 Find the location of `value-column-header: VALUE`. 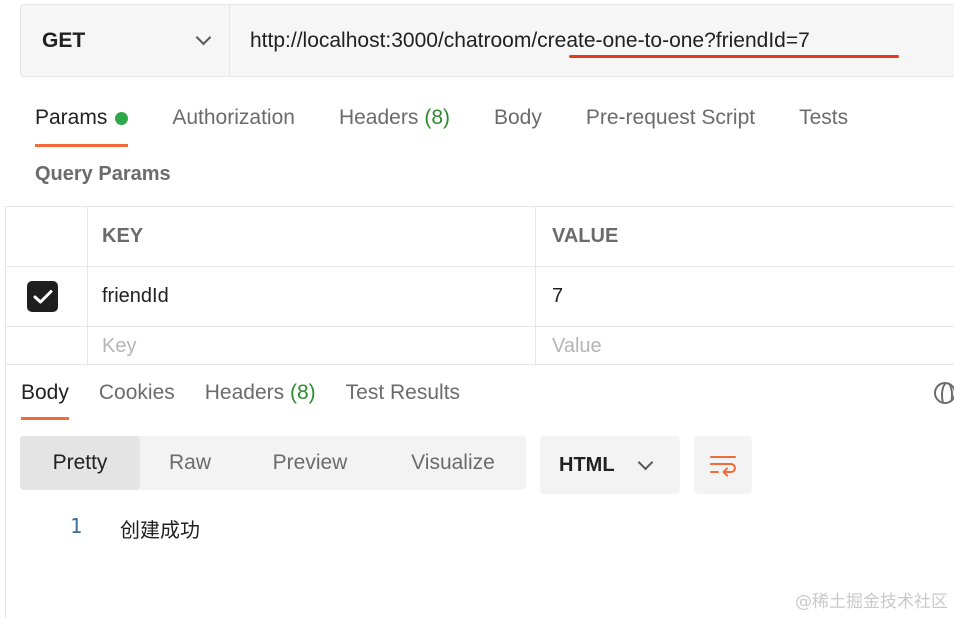

value-column-header: VALUE is located at coordinates (585, 236).